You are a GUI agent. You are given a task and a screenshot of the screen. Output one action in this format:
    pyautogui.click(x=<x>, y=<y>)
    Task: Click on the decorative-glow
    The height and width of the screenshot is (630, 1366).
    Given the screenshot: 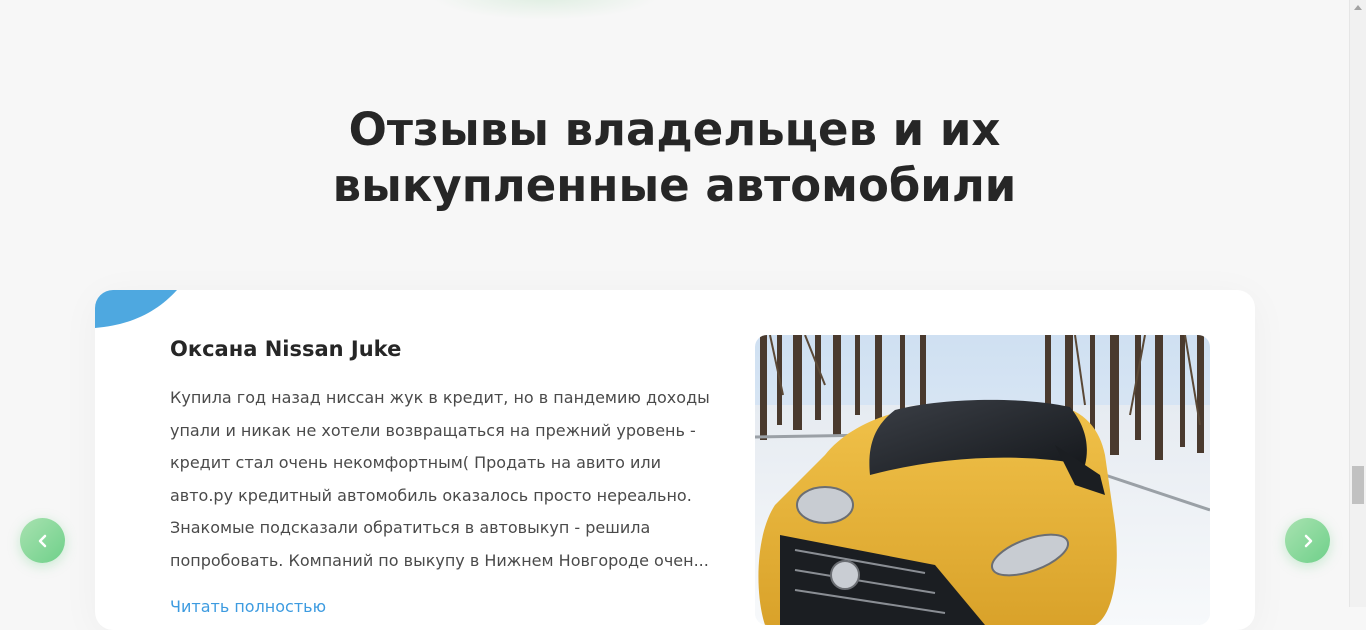 What is the action you would take?
    pyautogui.click(x=545, y=10)
    